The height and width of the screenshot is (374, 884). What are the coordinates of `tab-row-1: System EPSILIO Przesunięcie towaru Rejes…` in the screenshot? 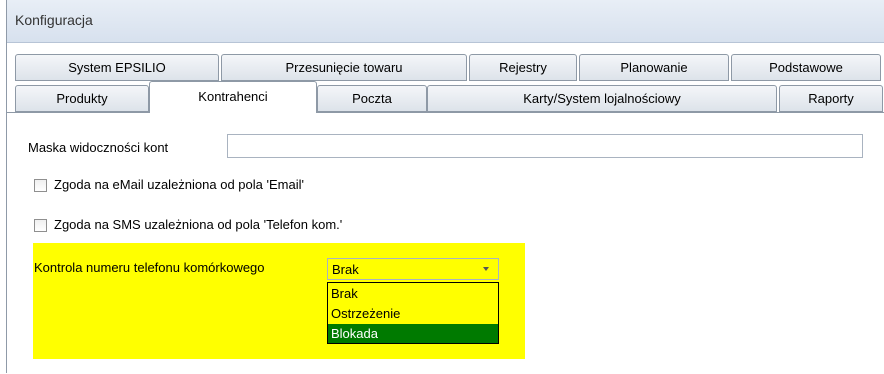 It's located at (445, 67).